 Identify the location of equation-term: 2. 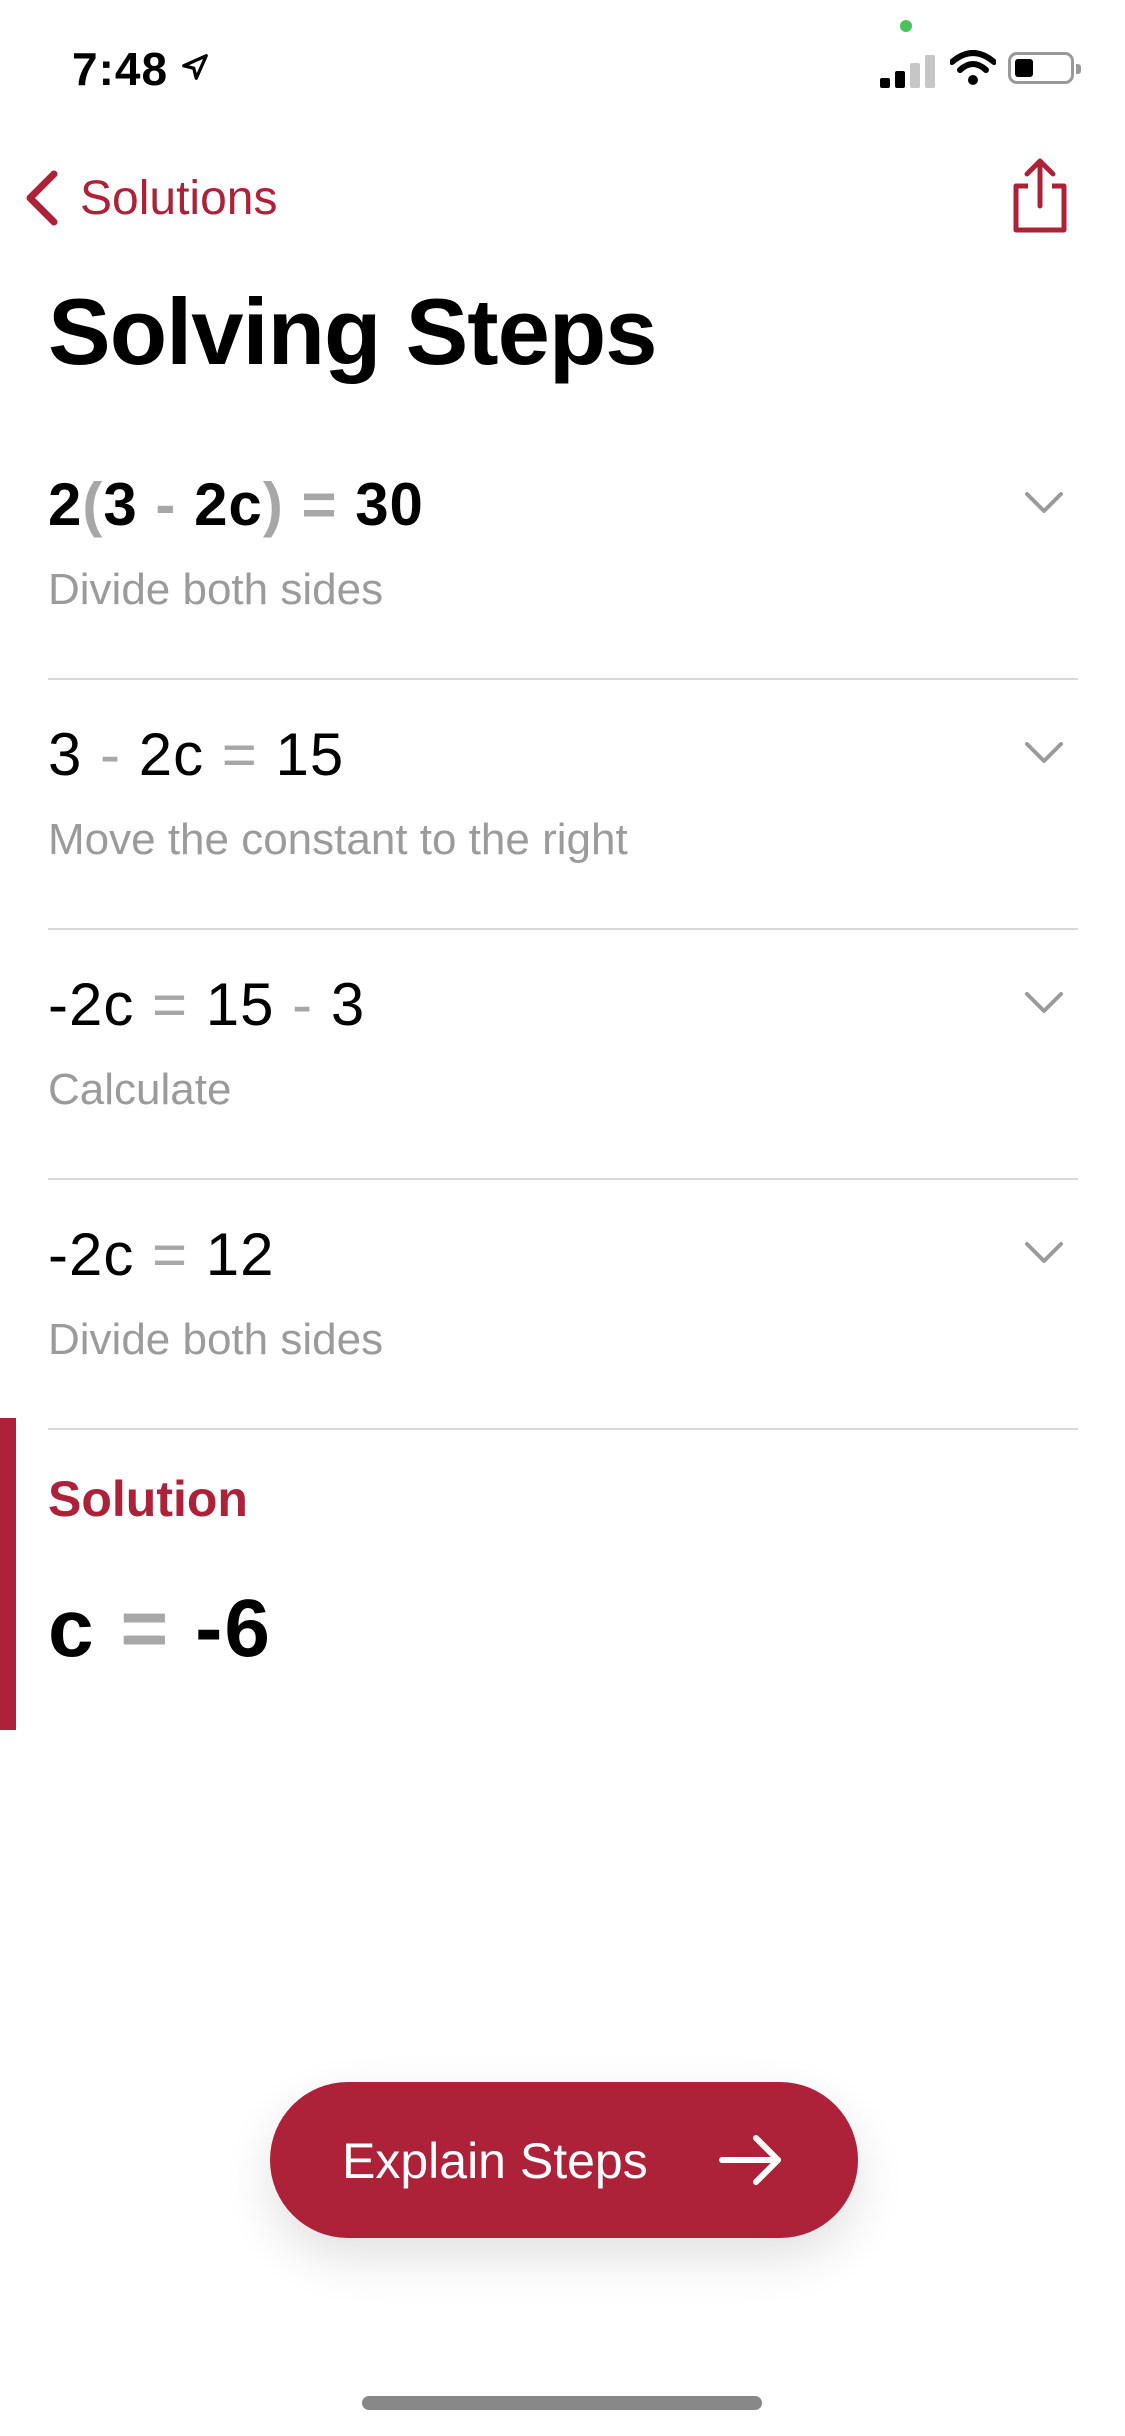
(65, 504).